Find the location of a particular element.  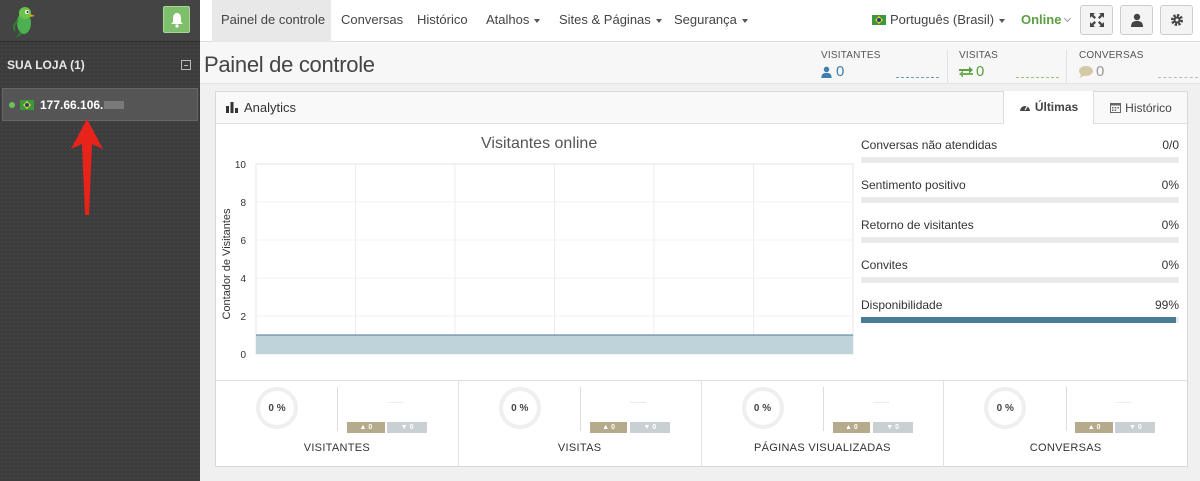

visitor-ip: 177.66.106. is located at coordinates (72, 104).